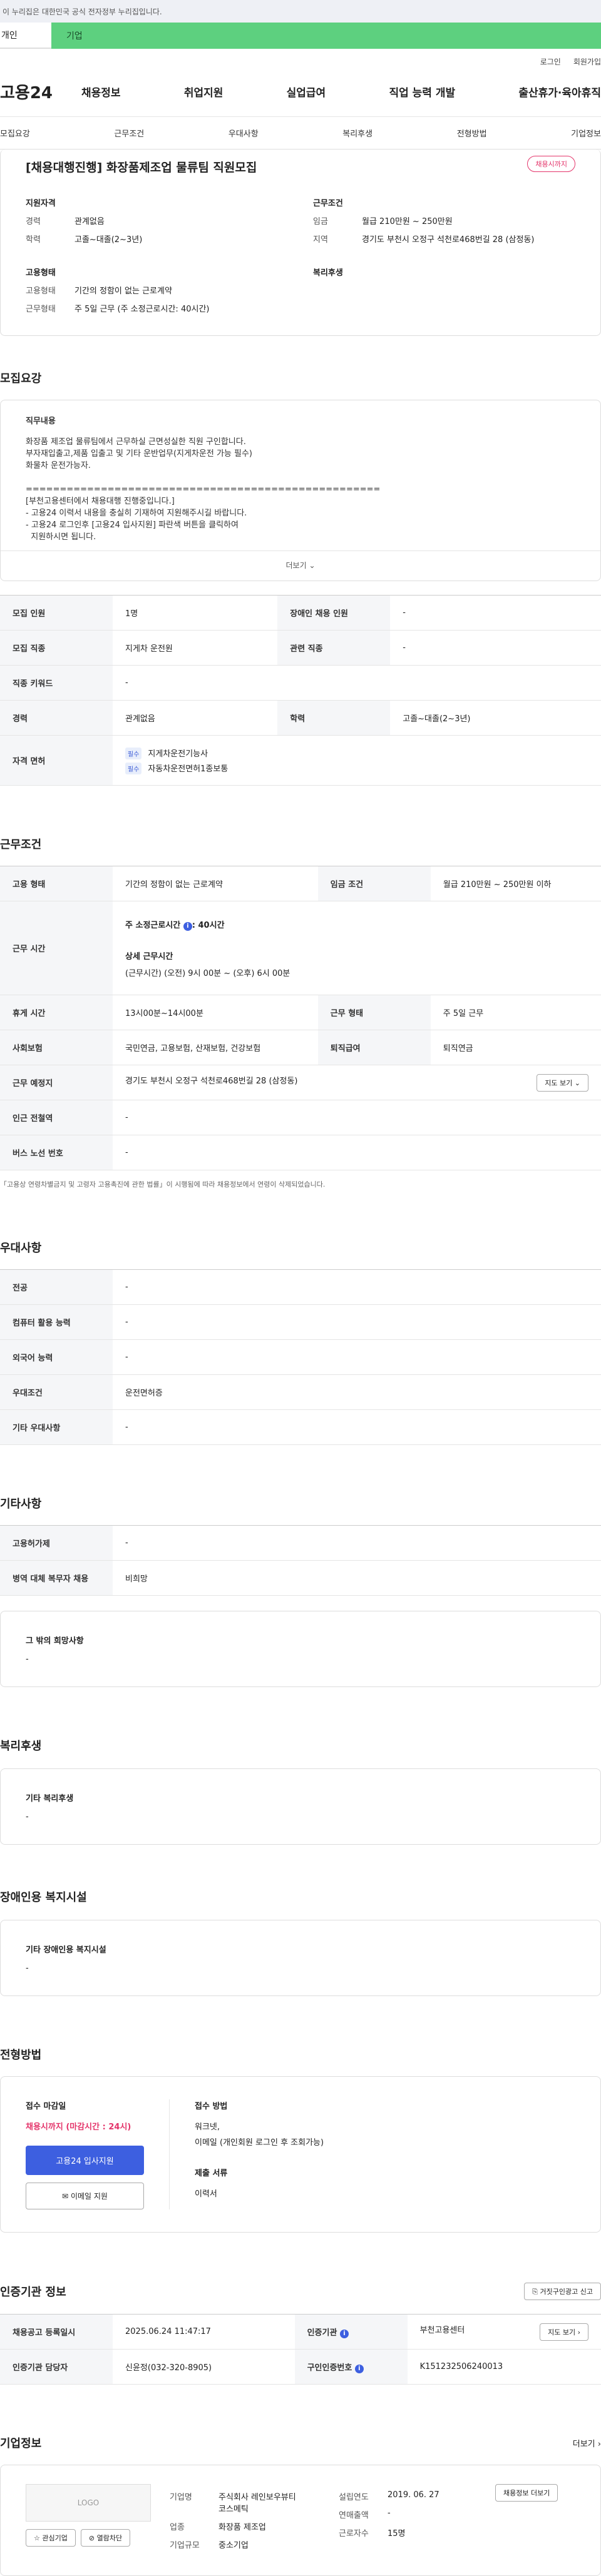  What do you see at coordinates (357, 1082) in the screenshot?
I see `cell: 경기도 부천시 오정구 석천로468번길 28 (삼정동) 지도 보기 ⌄` at bounding box center [357, 1082].